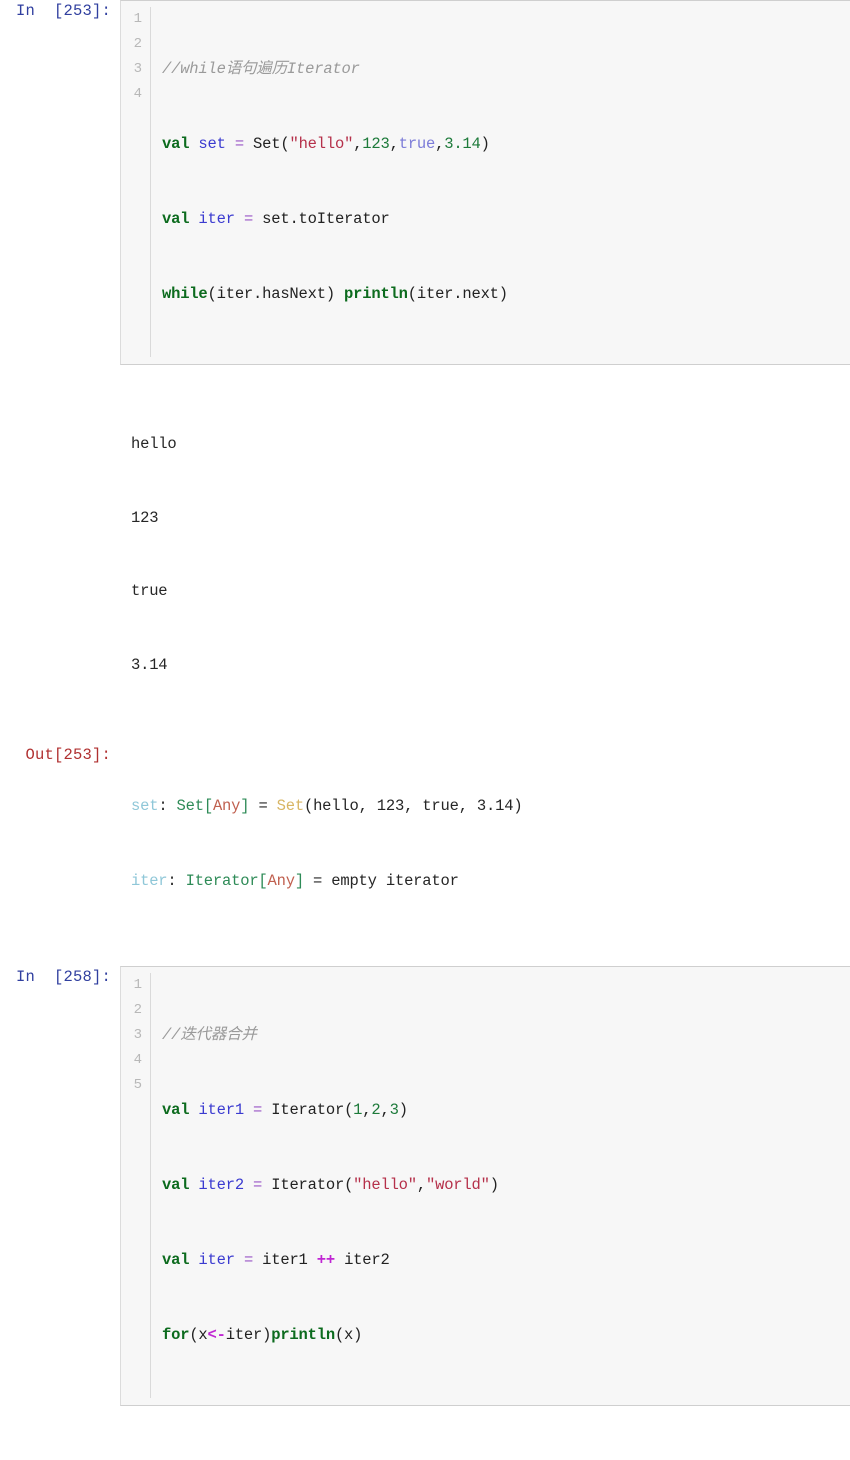 The image size is (850, 1460). I want to click on out-prompt-253: Out[253]:, so click(60, 755).